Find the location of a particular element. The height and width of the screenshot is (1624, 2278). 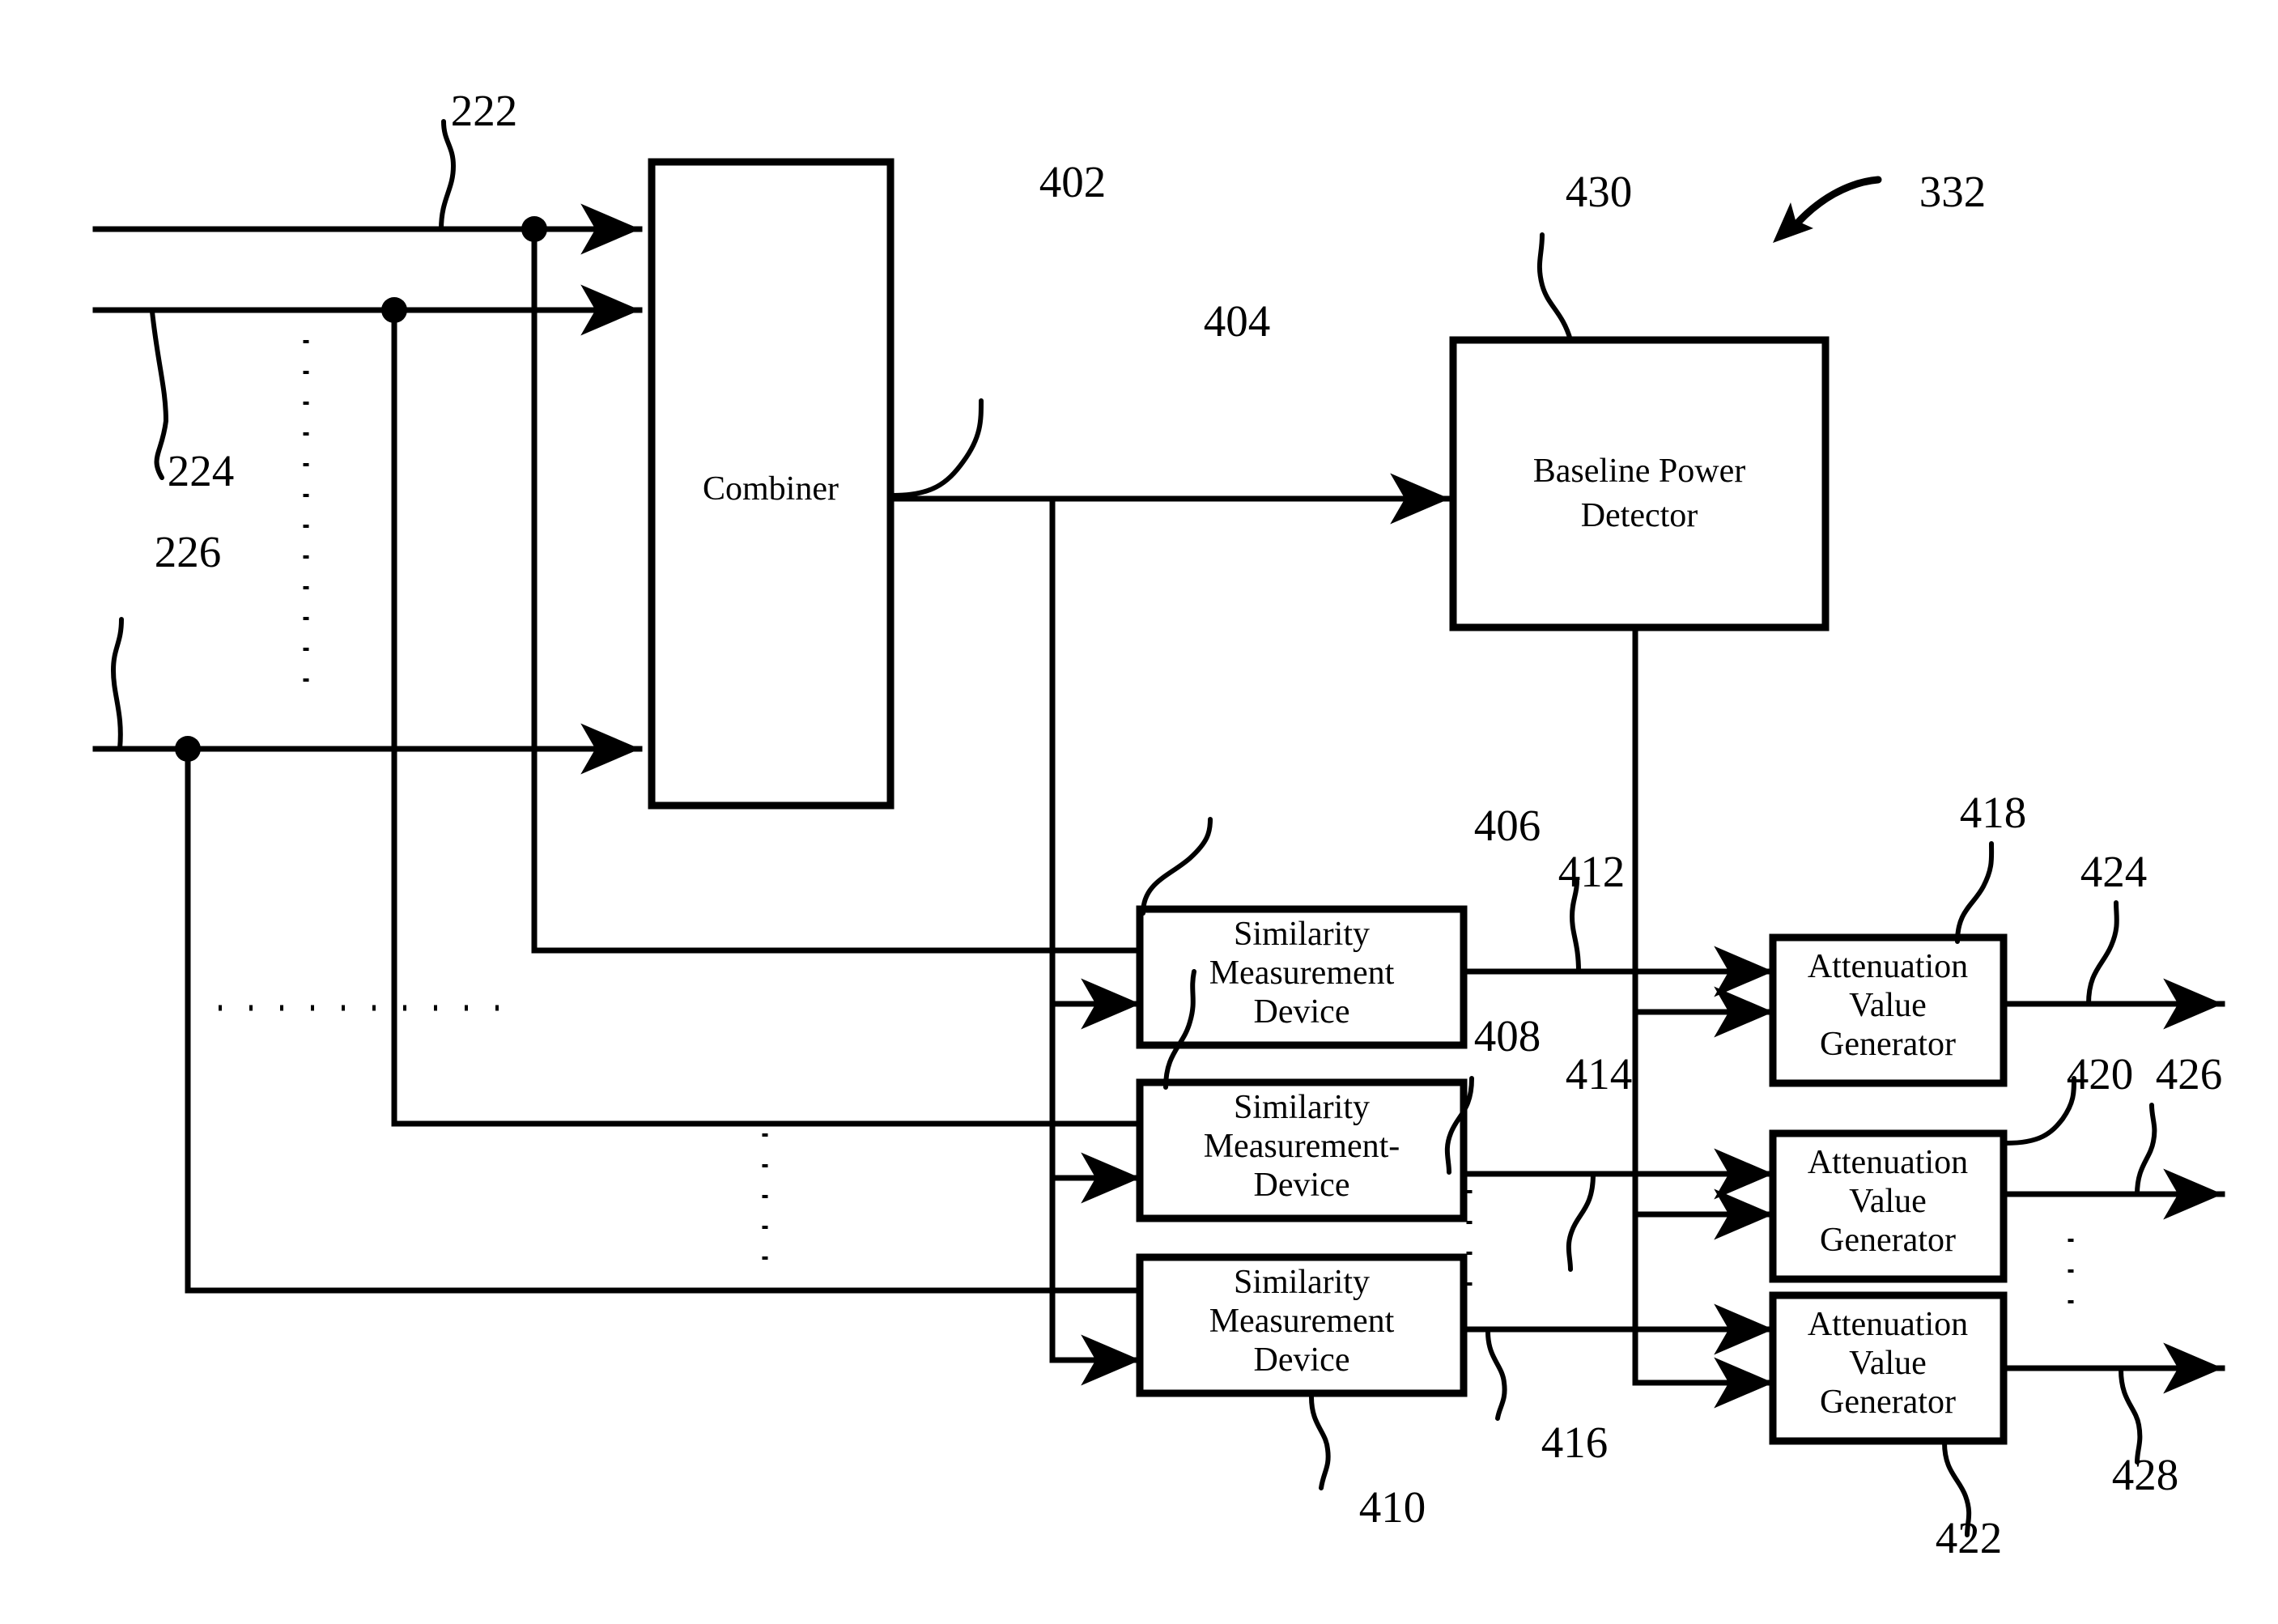

avg3-label-line3: Generator is located at coordinates (1888, 1402).